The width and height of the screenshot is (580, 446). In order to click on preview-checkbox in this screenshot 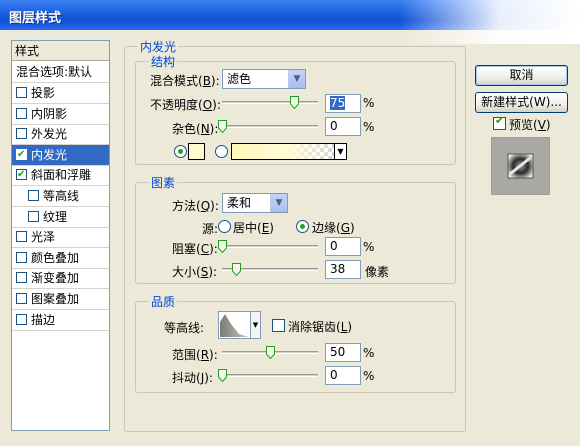, I will do `click(499, 122)`.